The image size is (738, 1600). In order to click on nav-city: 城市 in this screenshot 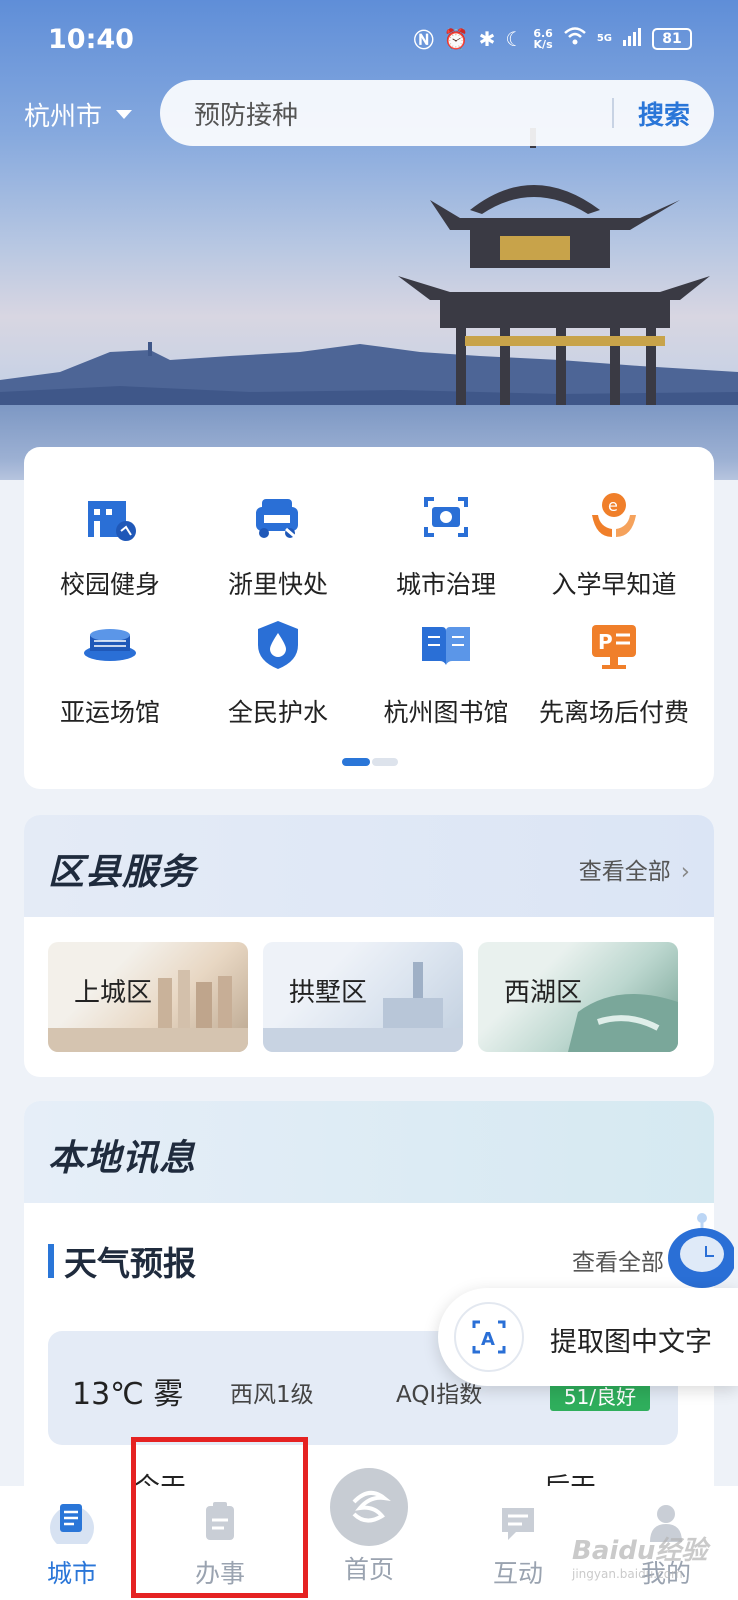, I will do `click(72, 1543)`.